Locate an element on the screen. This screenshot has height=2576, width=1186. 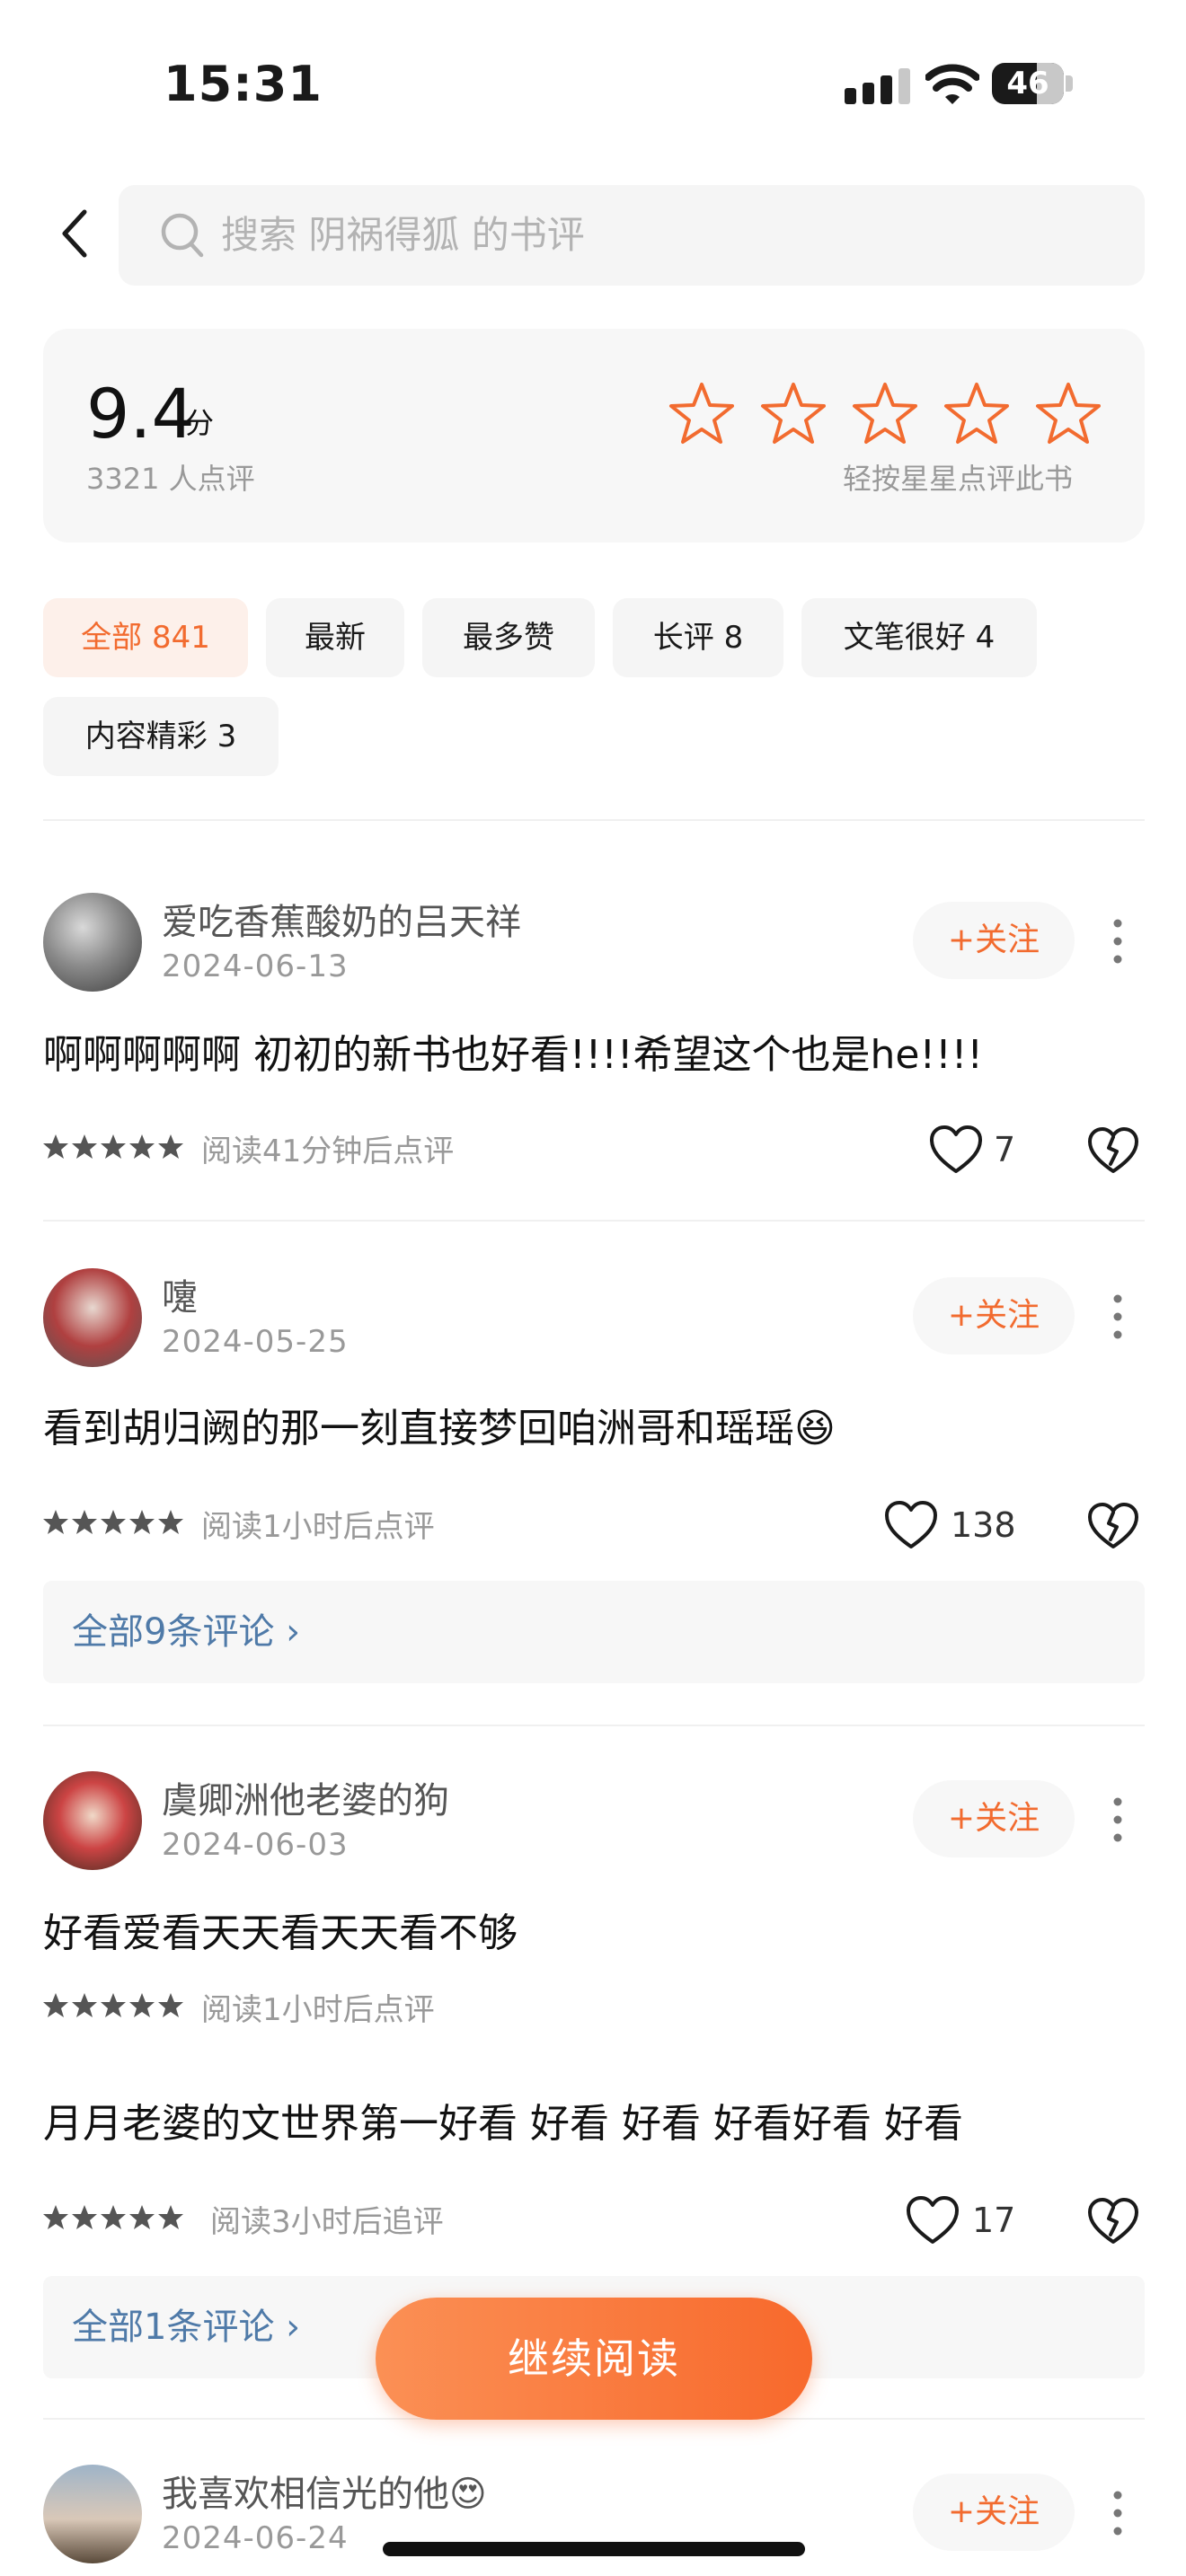
filter-long-review: 长评 8 is located at coordinates (698, 637).